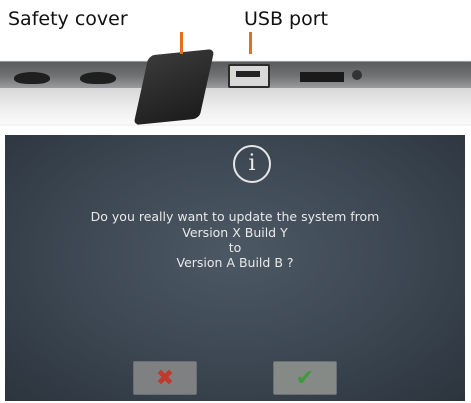 This screenshot has height=403, width=471. Describe the element at coordinates (286, 19) in the screenshot. I see `usb-port-label: USB port` at that location.